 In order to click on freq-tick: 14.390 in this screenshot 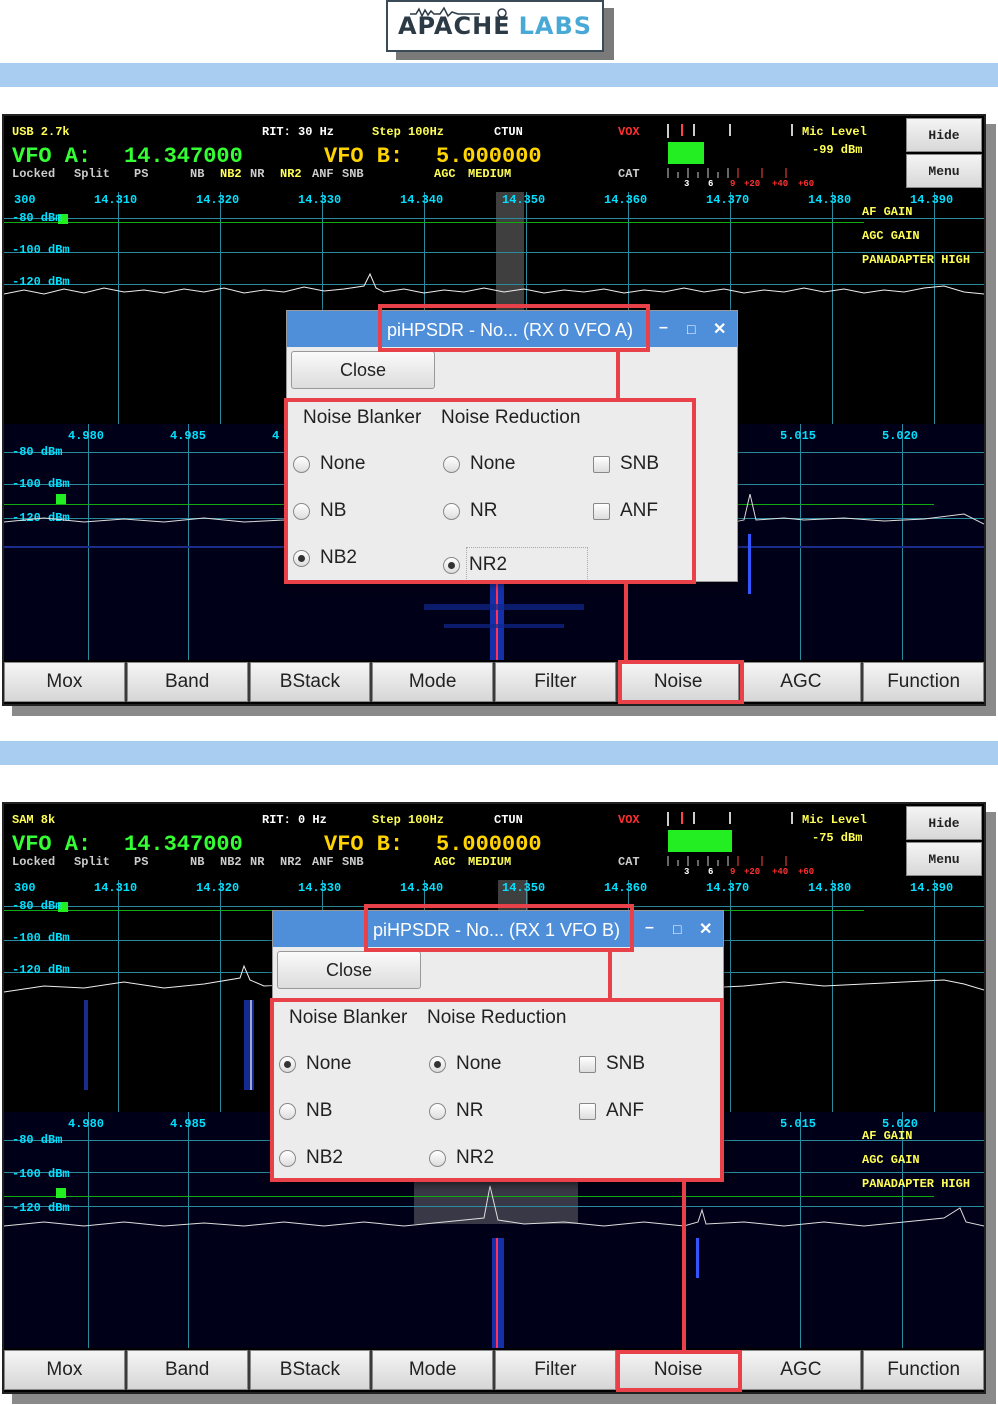, I will do `click(932, 200)`.